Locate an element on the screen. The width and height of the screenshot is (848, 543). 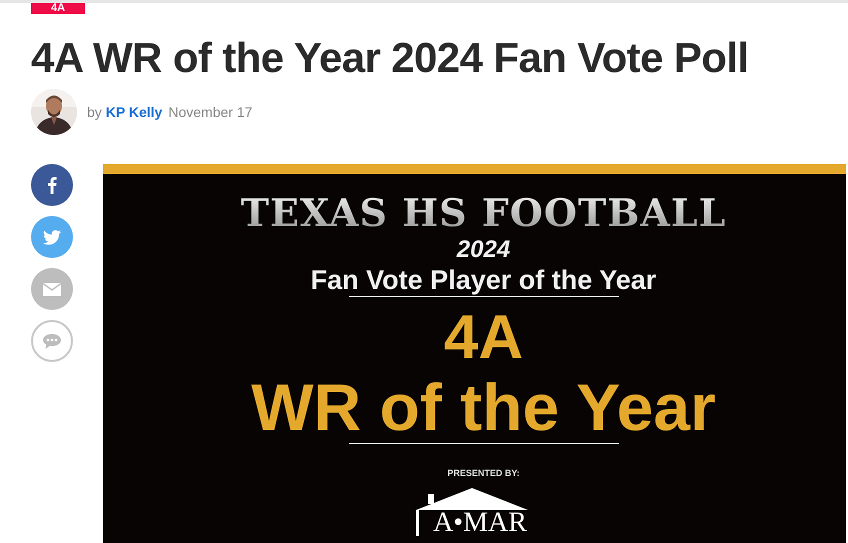
presented-by-label: PRESENTED BY: is located at coordinates (483, 473).